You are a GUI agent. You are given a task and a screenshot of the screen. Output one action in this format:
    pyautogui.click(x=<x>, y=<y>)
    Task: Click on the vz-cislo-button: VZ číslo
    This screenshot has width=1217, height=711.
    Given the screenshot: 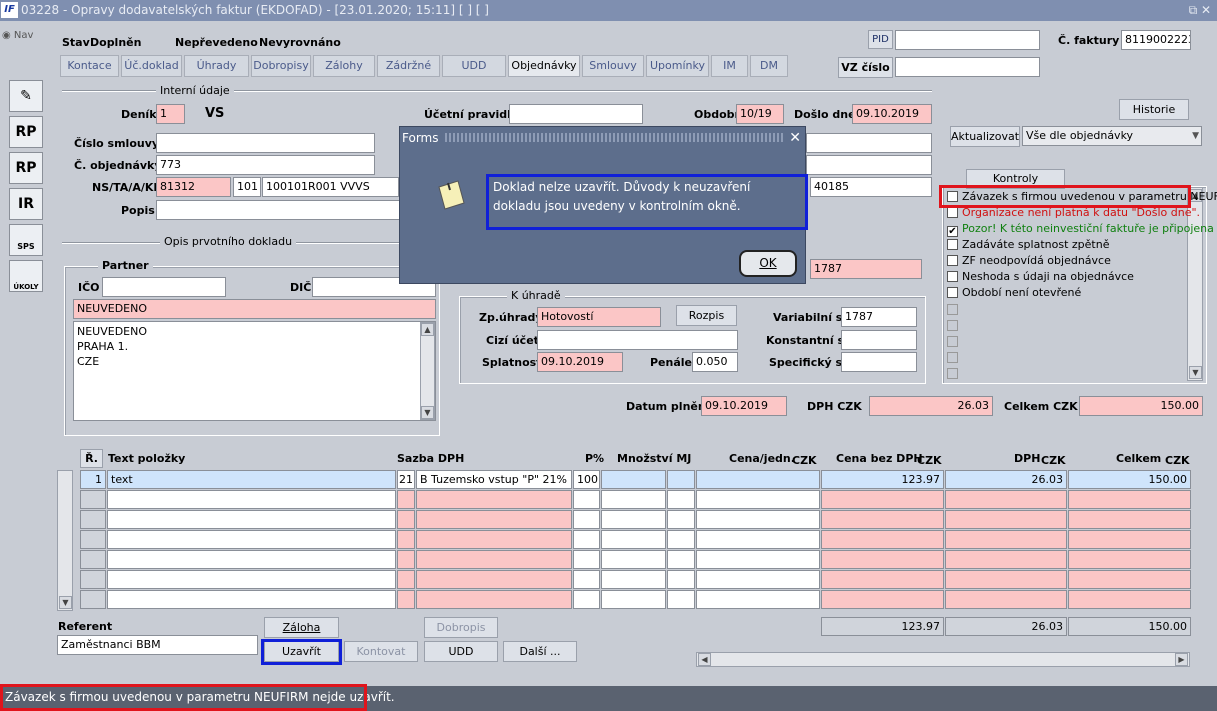 What is the action you would take?
    pyautogui.click(x=865, y=67)
    